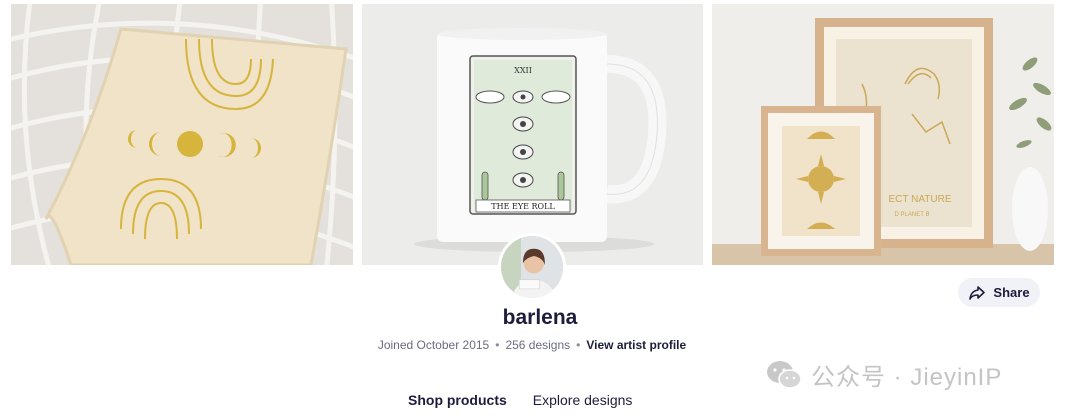 The width and height of the screenshot is (1080, 418). Describe the element at coordinates (532, 267) in the screenshot. I see `artist-avatar` at that location.